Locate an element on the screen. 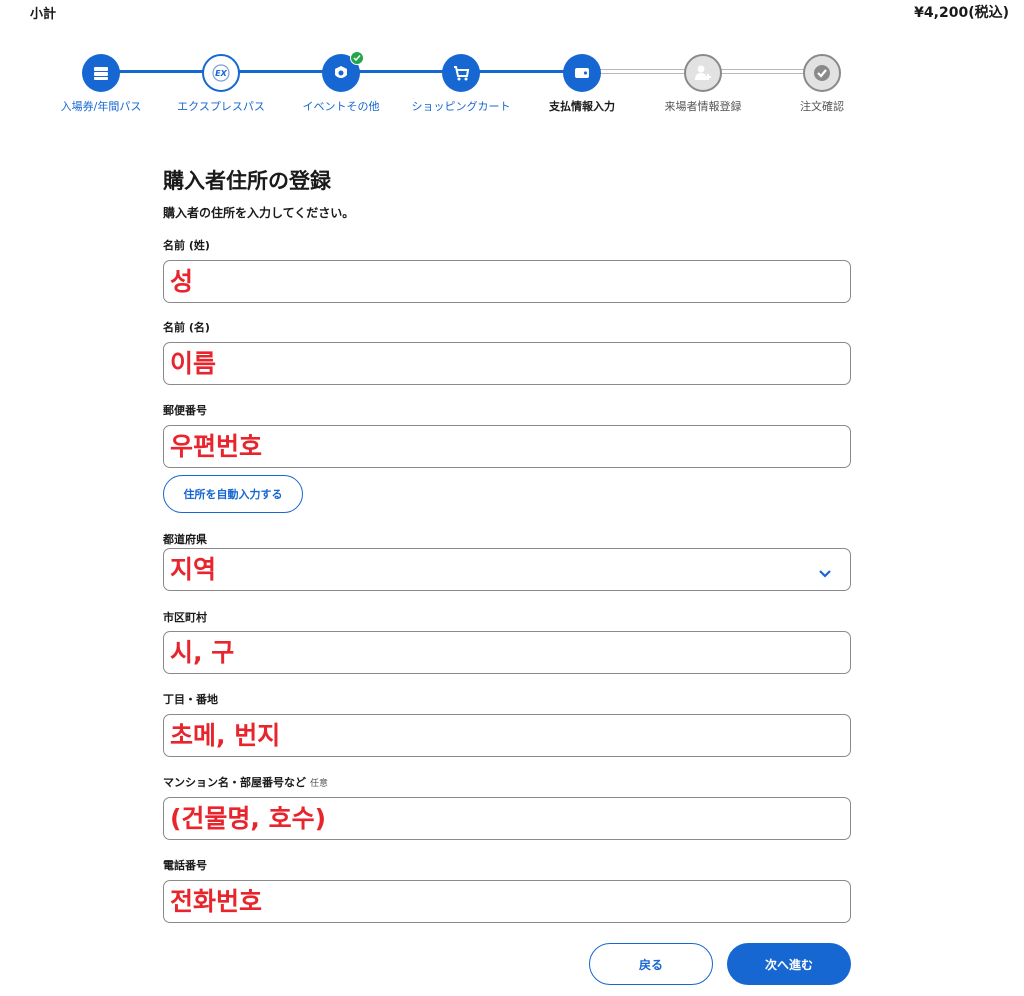  first-name-value: 이름 is located at coordinates (193, 363).